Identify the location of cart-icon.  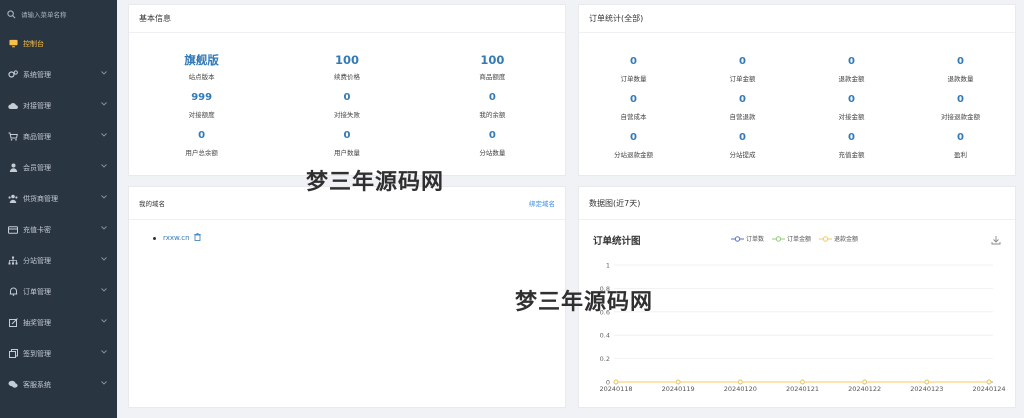
(13, 137).